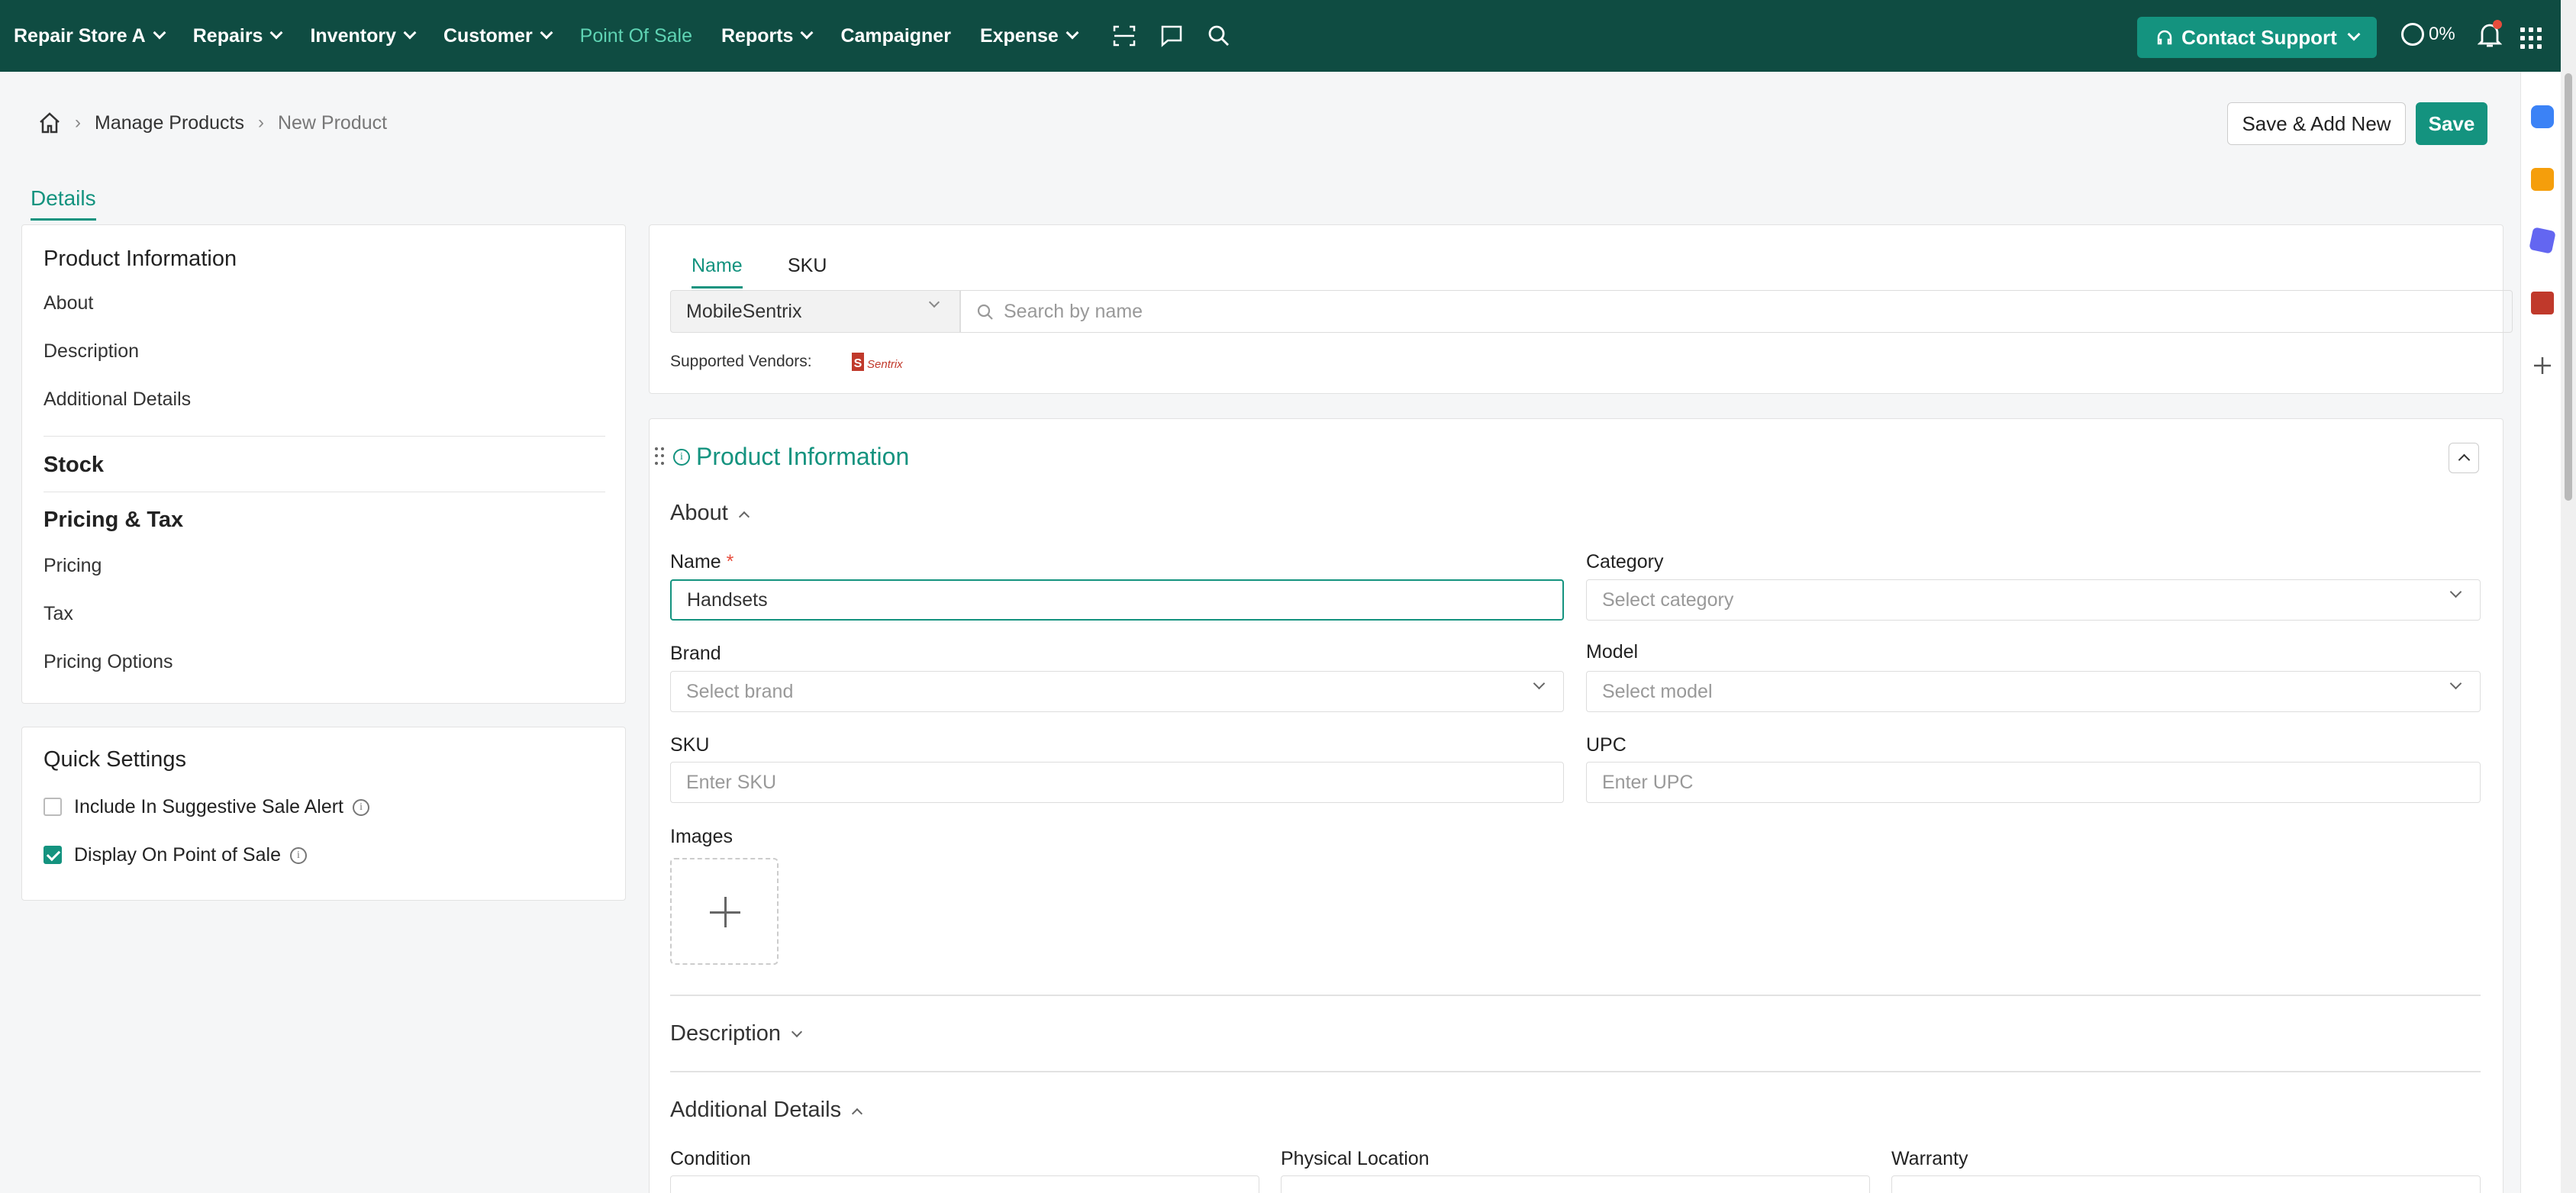  What do you see at coordinates (109, 662) in the screenshot?
I see `nav-pricing-options: Pricing Options` at bounding box center [109, 662].